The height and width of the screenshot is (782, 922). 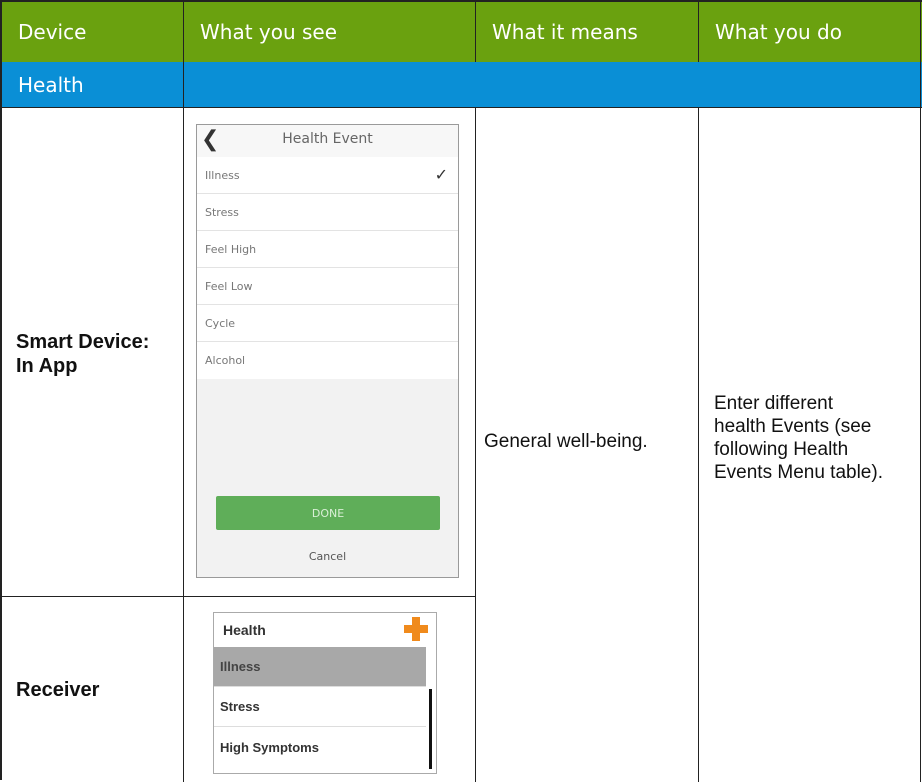 What do you see at coordinates (781, 449) in the screenshot?
I see `action-line: following Health` at bounding box center [781, 449].